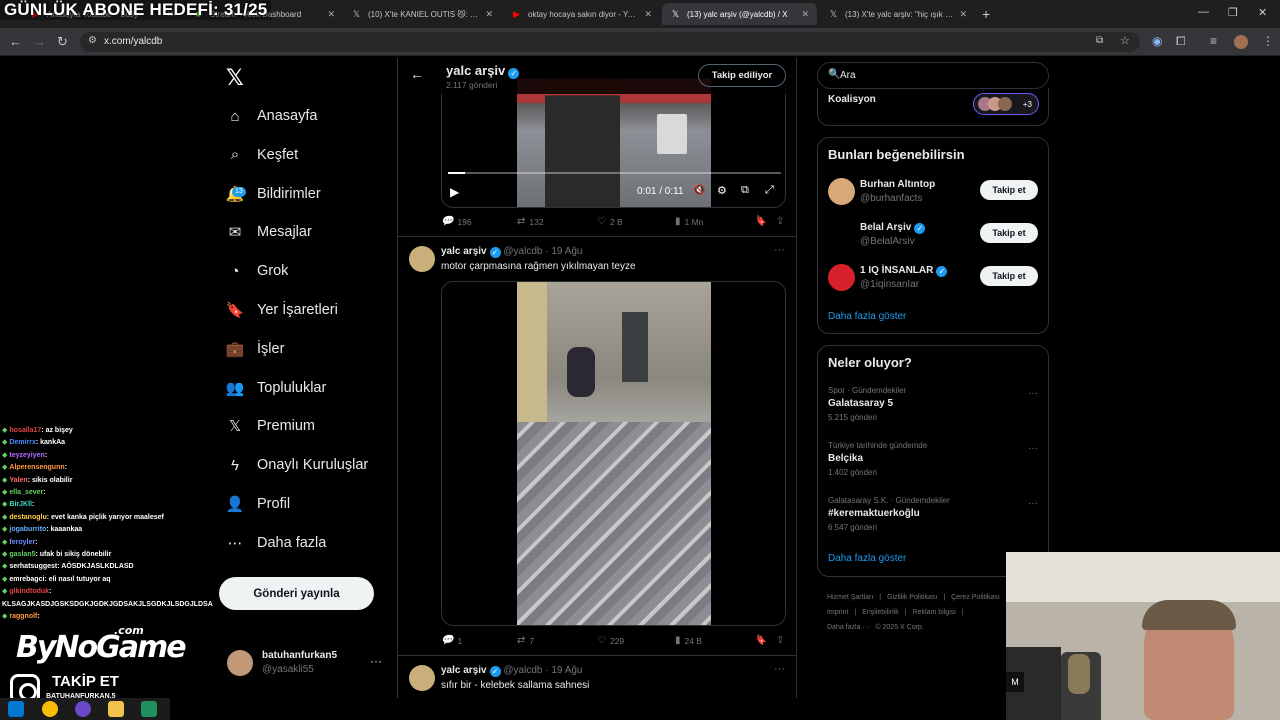  I want to click on gear-icon: ⚙, so click(722, 190).